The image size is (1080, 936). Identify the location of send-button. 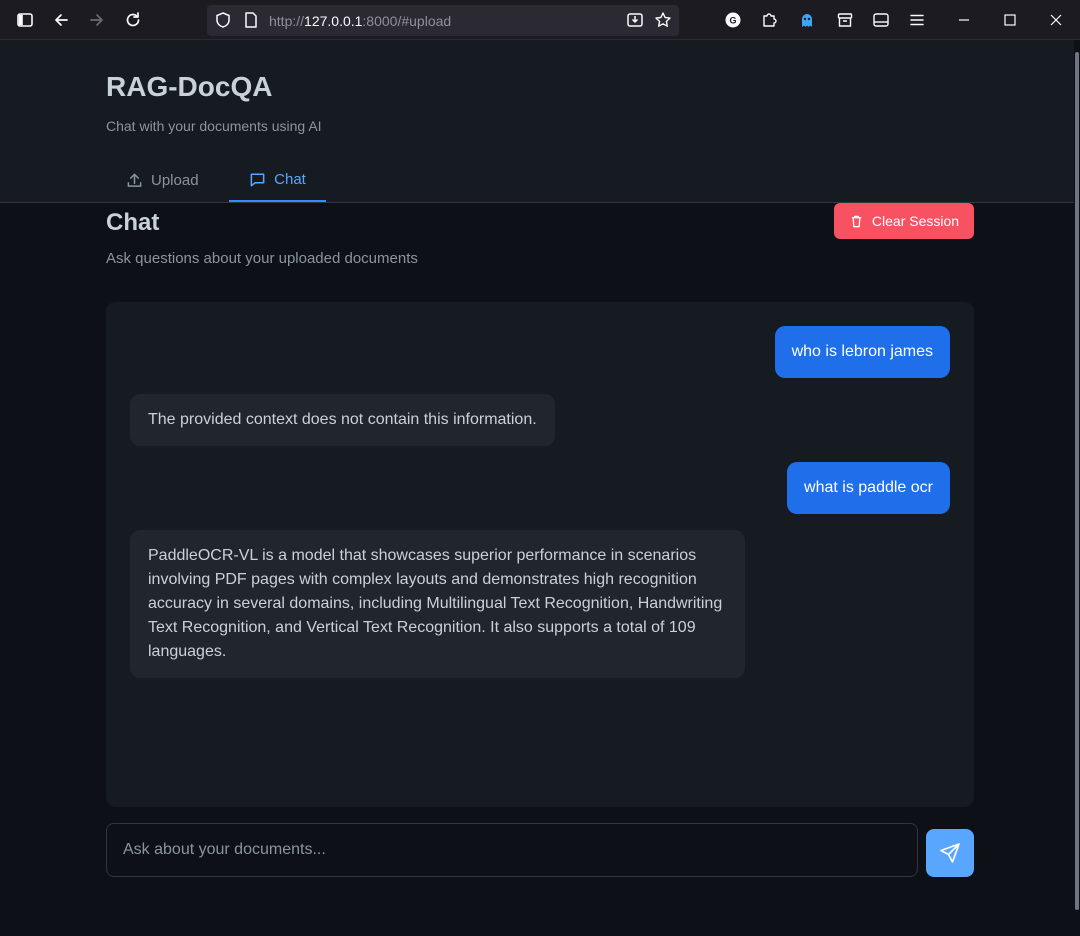
(950, 853).